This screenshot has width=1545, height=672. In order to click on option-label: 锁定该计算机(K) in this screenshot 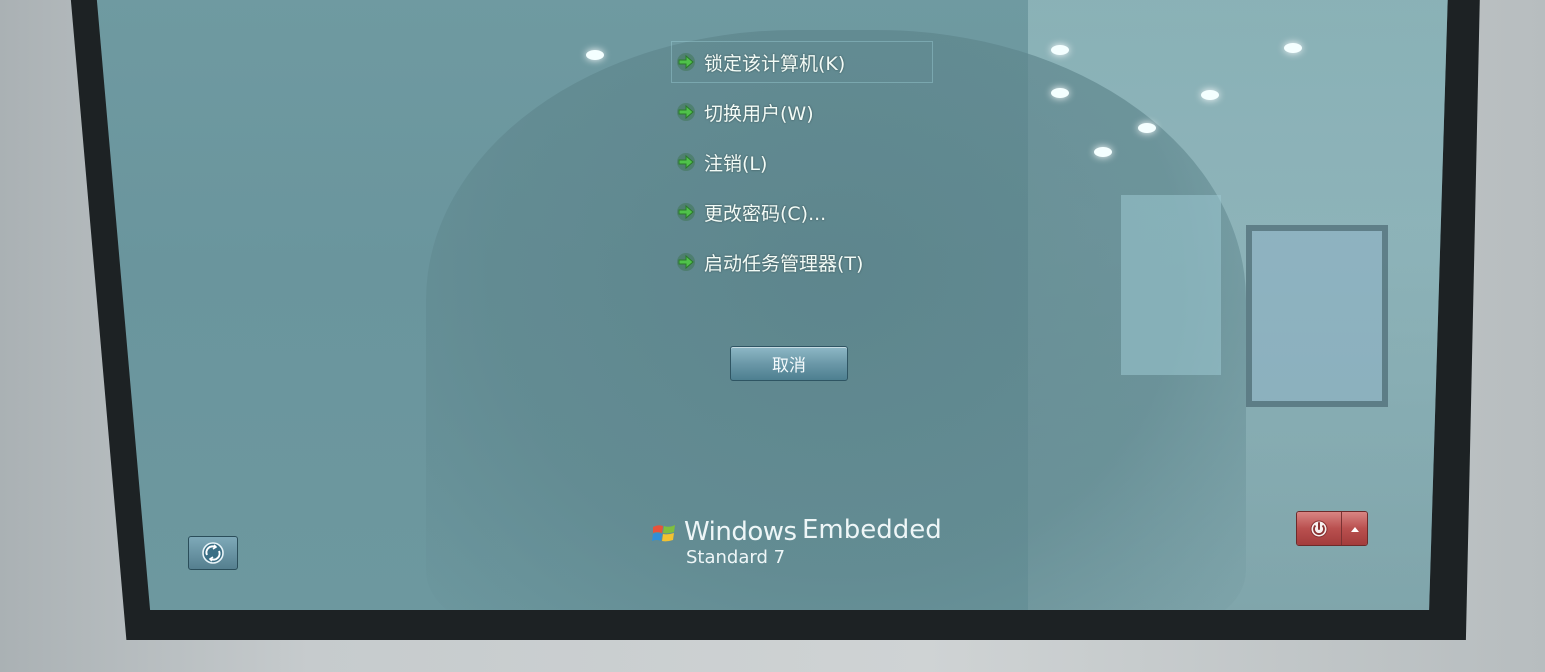, I will do `click(775, 63)`.